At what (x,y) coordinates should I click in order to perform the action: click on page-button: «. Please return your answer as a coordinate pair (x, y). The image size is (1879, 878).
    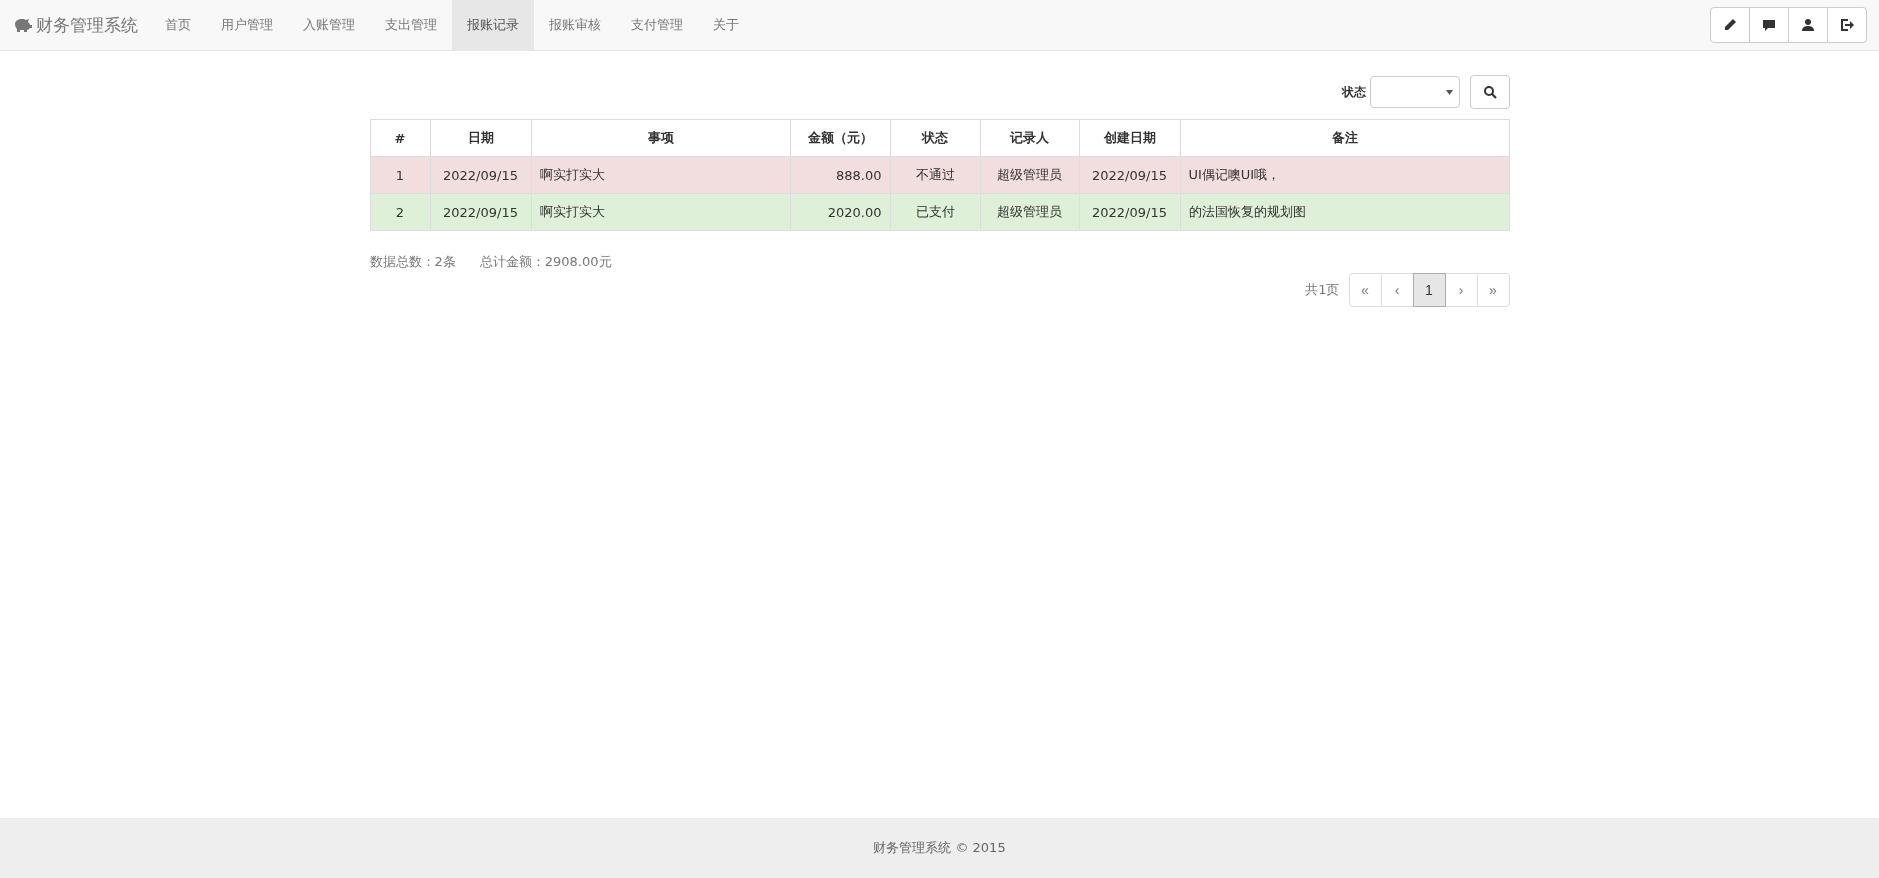
    Looking at the image, I should click on (1365, 290).